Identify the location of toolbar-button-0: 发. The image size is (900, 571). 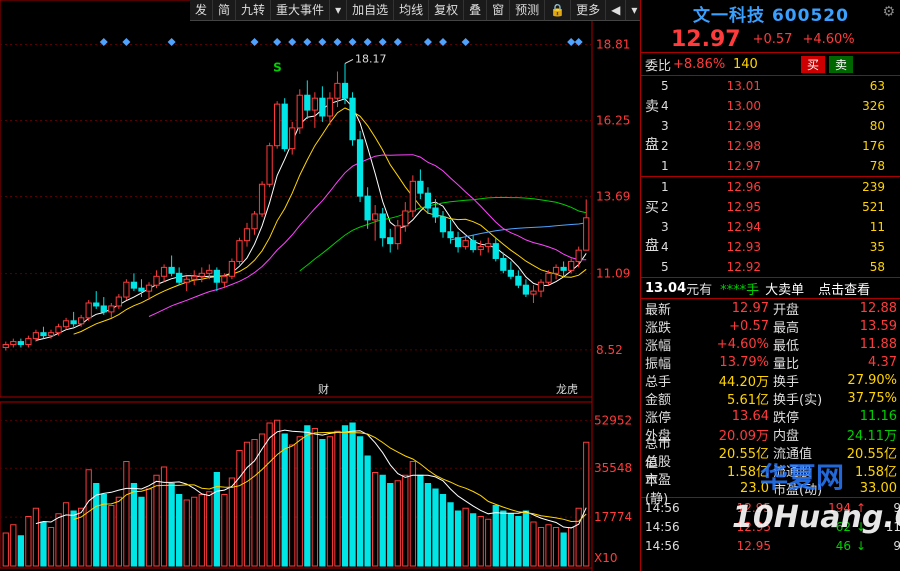
(202, 10).